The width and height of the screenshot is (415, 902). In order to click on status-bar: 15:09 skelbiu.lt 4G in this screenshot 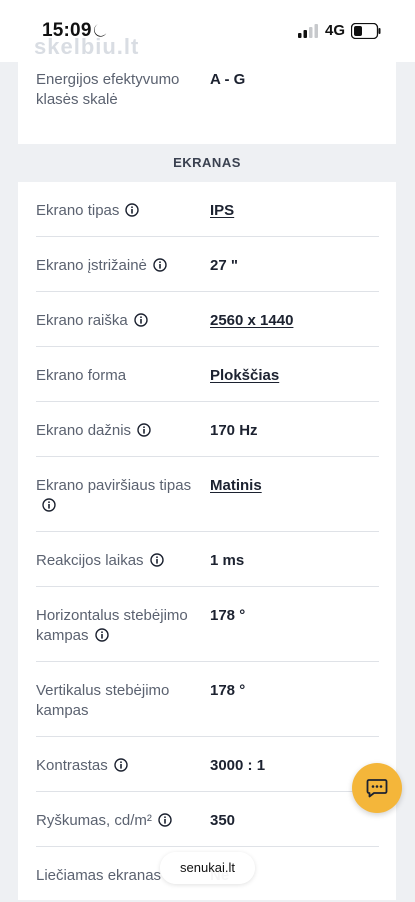, I will do `click(207, 31)`.